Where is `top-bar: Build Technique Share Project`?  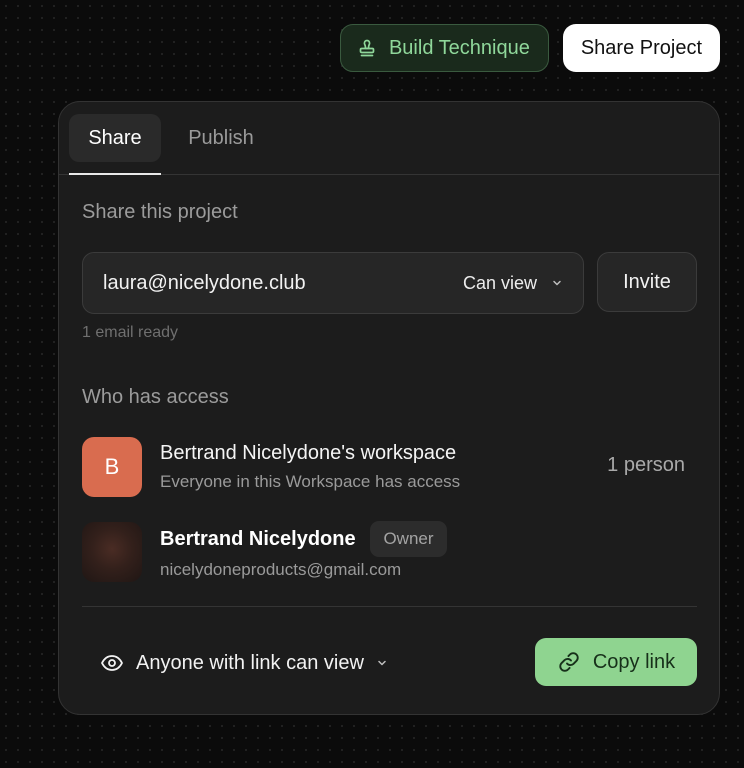 top-bar: Build Technique Share Project is located at coordinates (529, 48).